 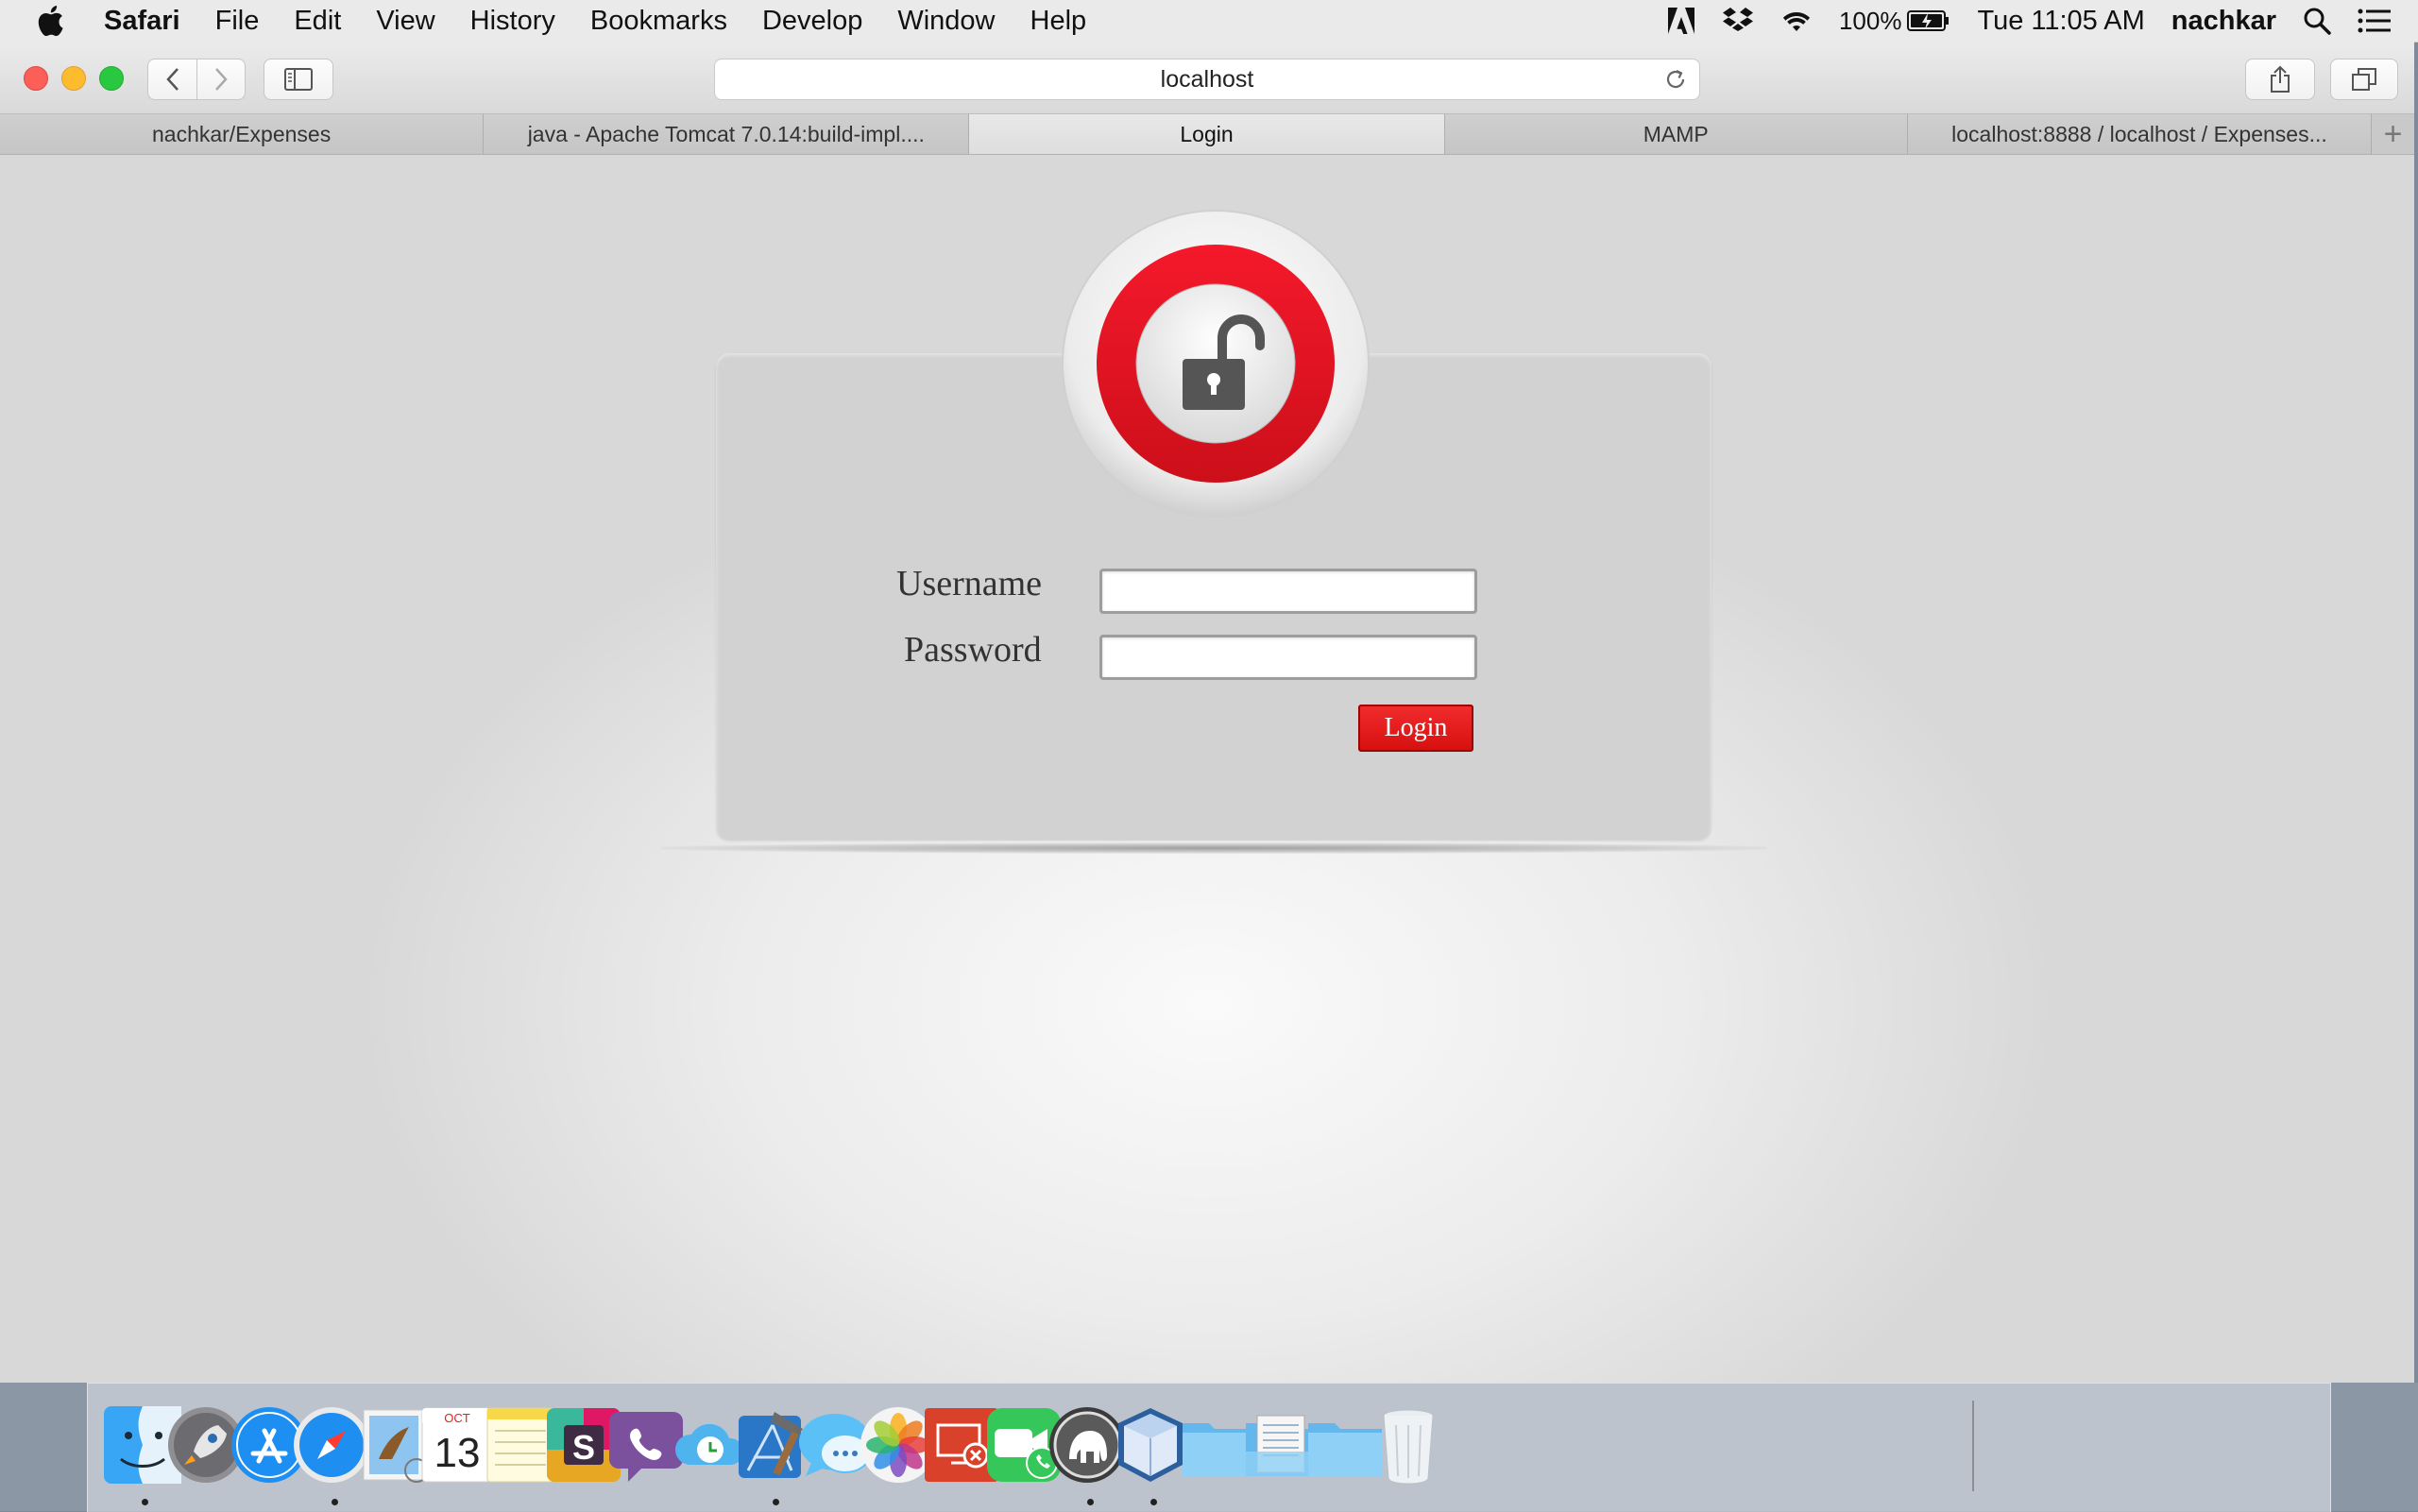 I want to click on calendar-day: 13, so click(x=457, y=1453).